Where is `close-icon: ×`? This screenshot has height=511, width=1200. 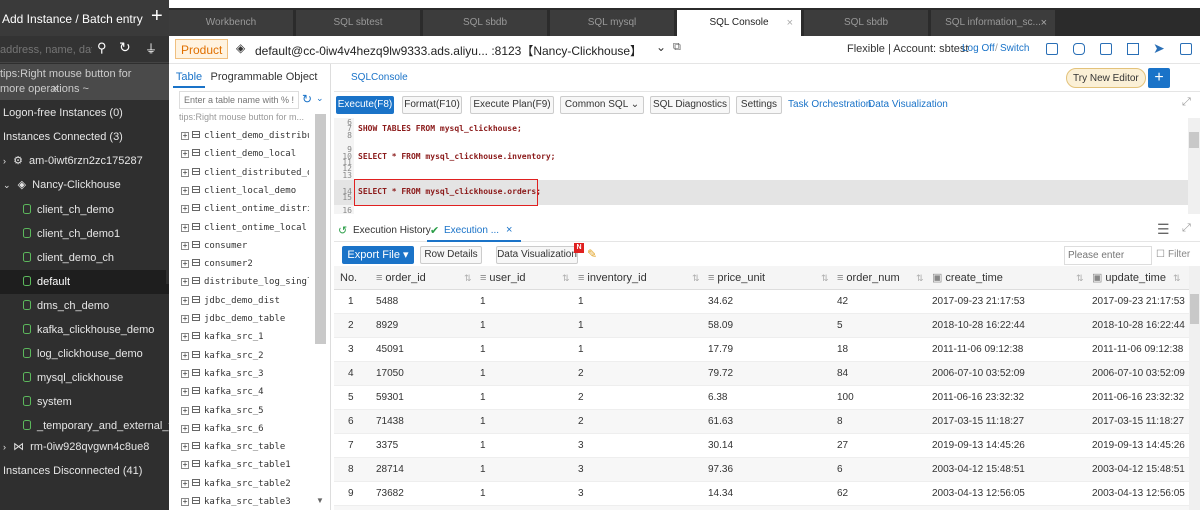 close-icon: × is located at coordinates (55, 89).